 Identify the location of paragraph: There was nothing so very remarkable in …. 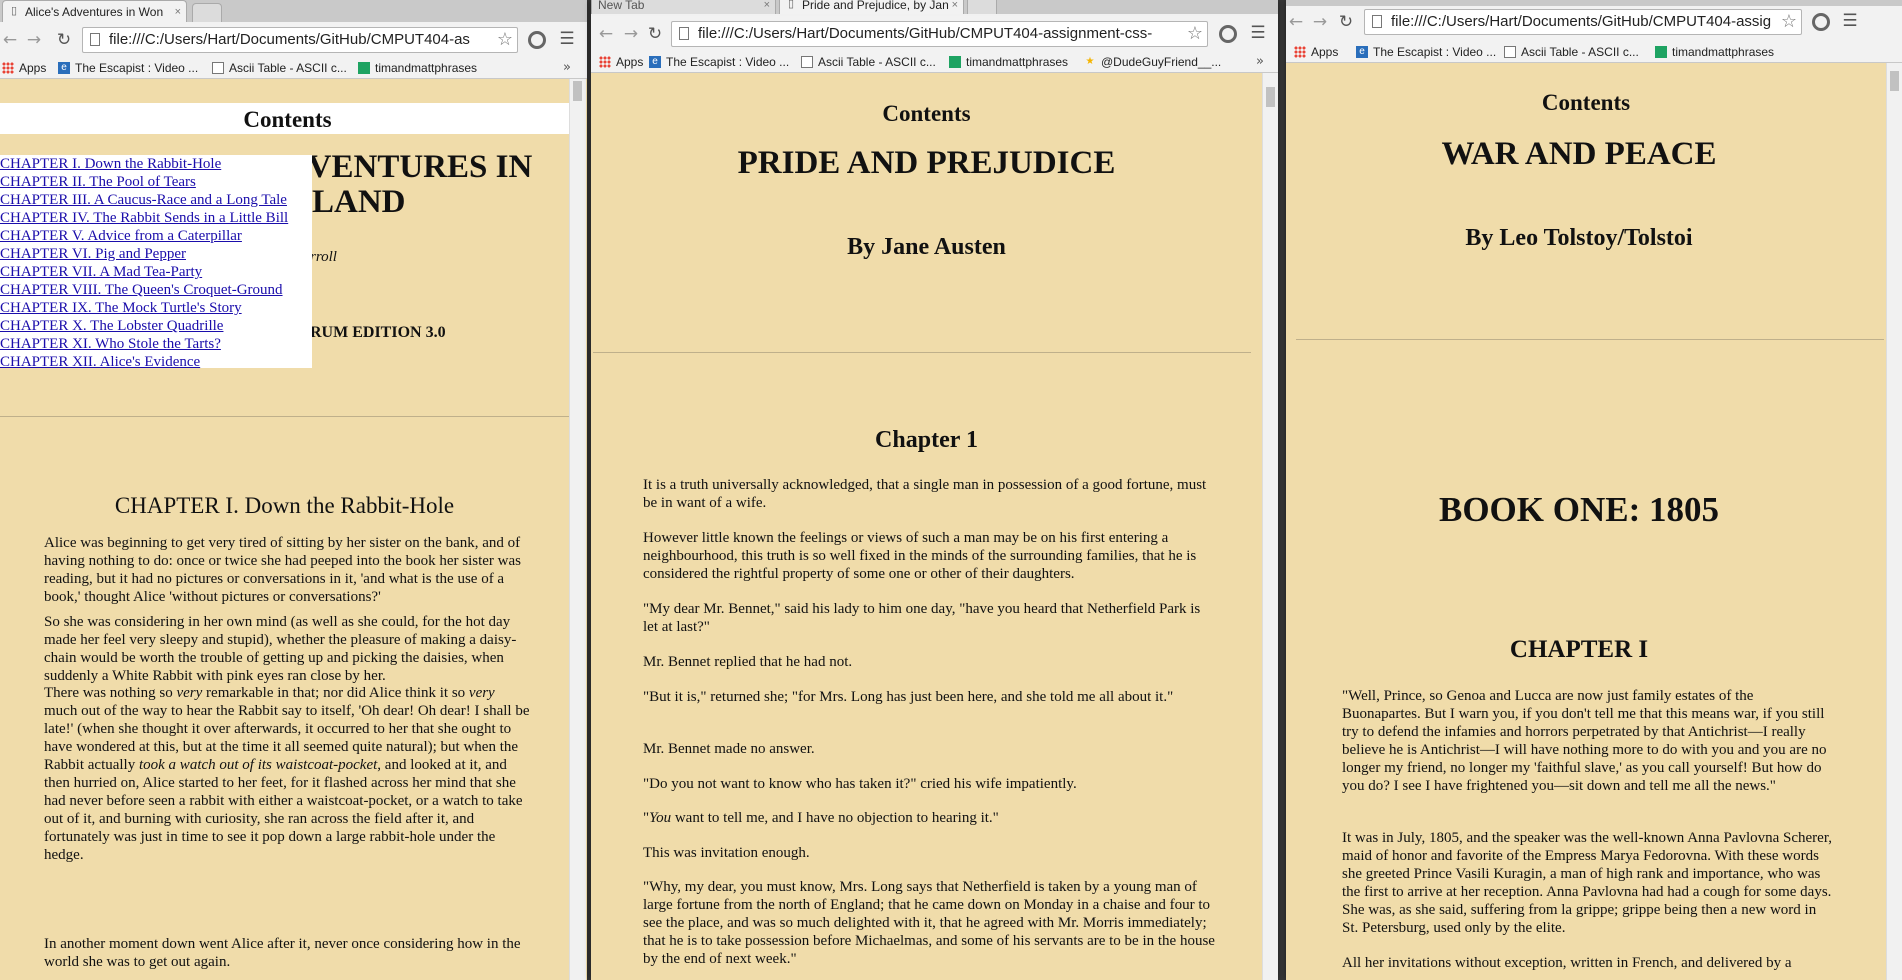
(287, 774).